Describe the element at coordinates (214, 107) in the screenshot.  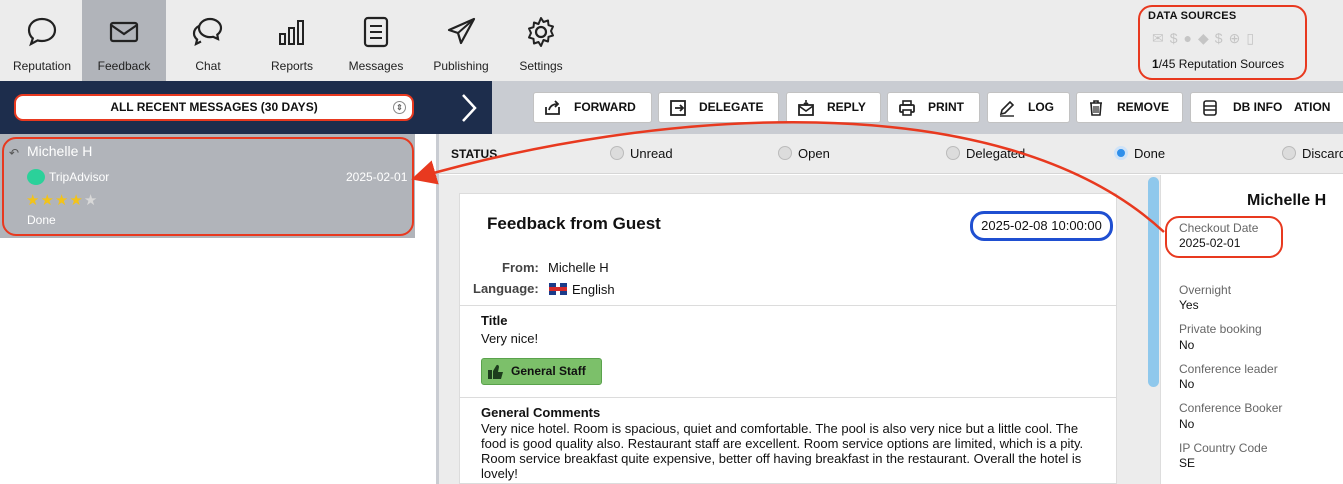
I see `message-filter-select: ALL RECENT MESSAGES (30 DAYS) ⇕` at that location.